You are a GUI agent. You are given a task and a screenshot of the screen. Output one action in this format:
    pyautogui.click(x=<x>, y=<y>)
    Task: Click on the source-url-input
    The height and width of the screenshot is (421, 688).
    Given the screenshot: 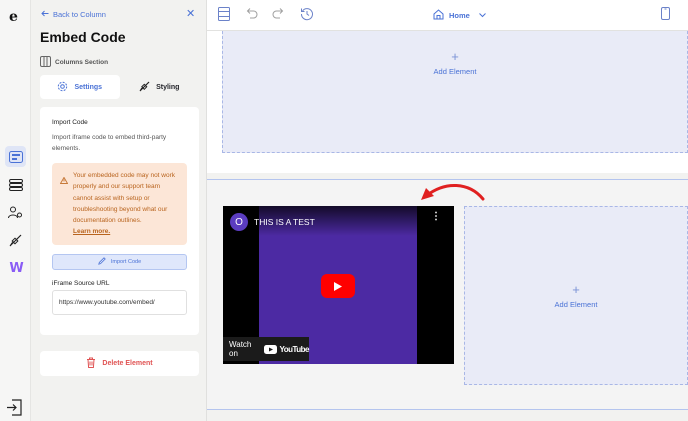 What is the action you would take?
    pyautogui.click(x=119, y=302)
    